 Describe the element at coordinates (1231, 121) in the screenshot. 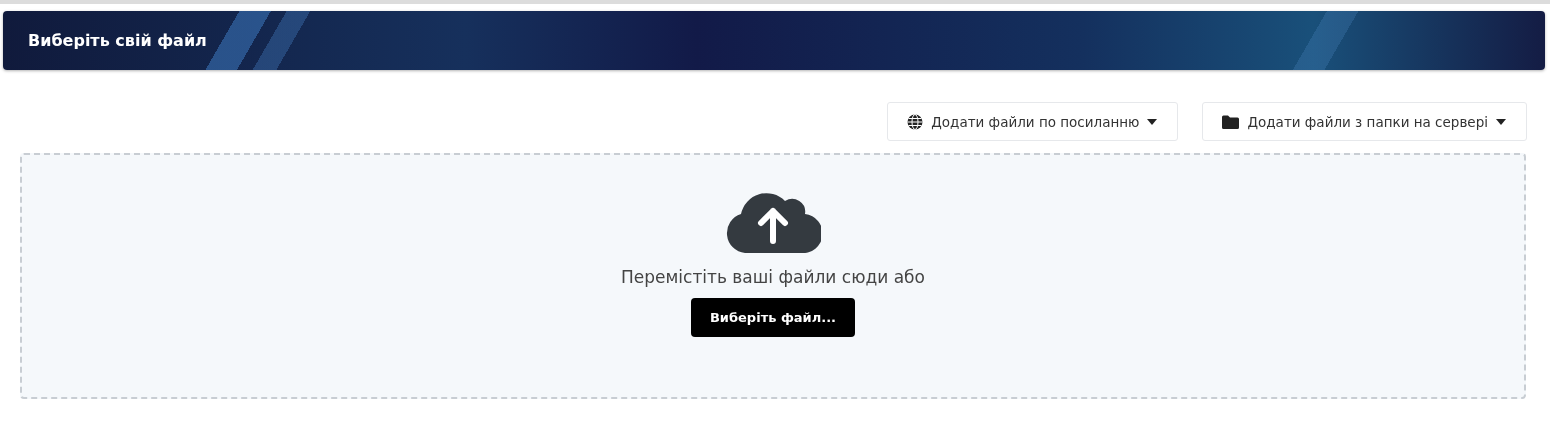

I see `folder-icon` at that location.